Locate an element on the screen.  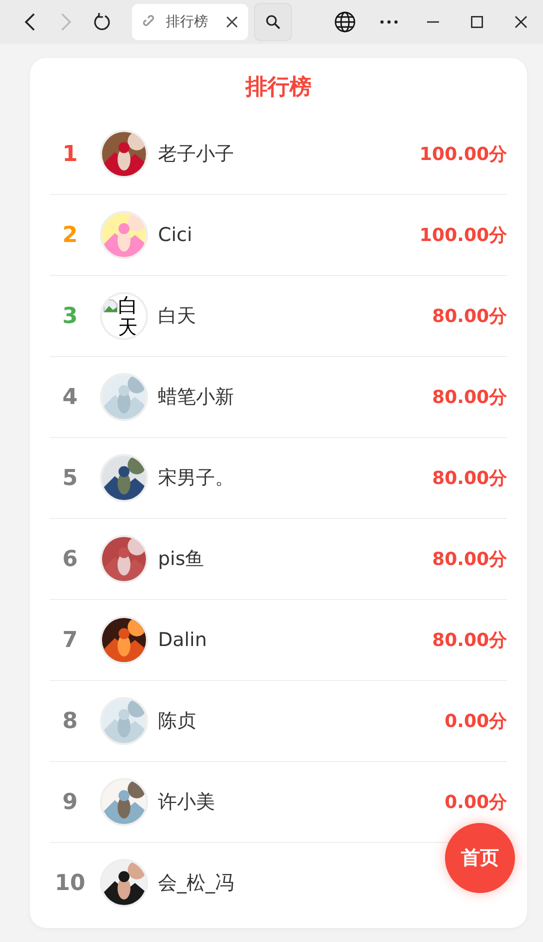
user-name: Dalin is located at coordinates (183, 640).